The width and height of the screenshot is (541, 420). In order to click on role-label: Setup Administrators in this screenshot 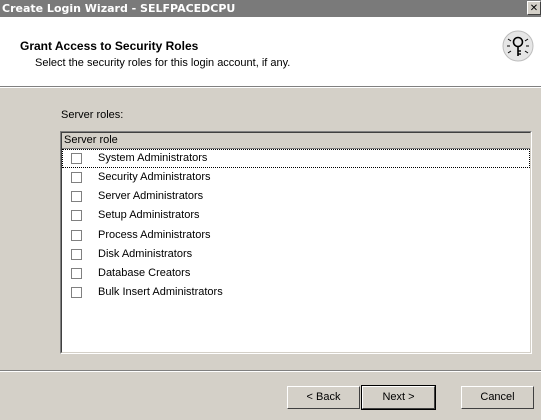, I will do `click(149, 215)`.